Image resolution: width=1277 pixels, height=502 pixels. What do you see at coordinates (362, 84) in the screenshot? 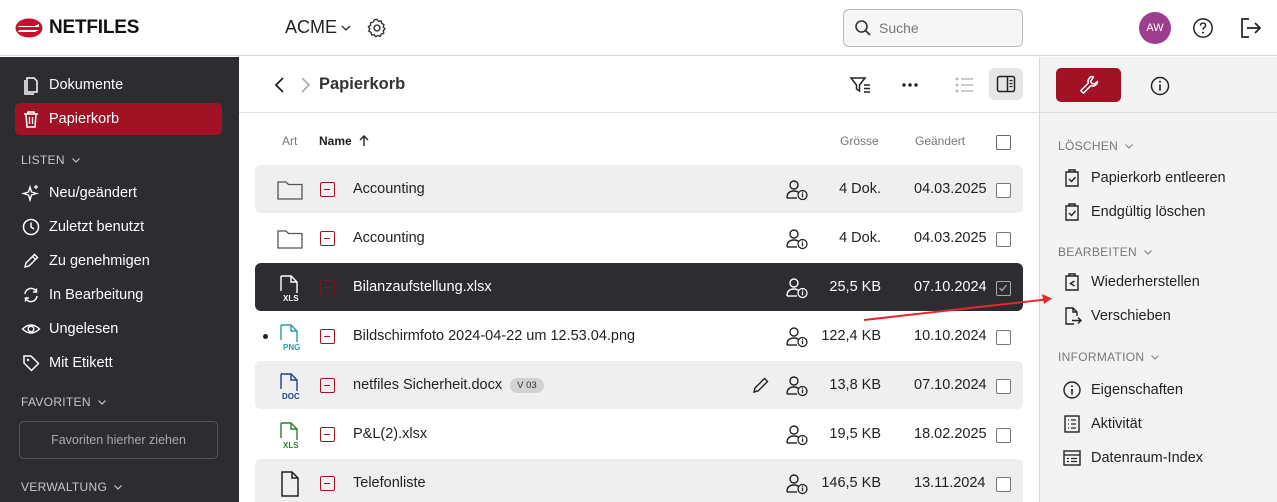
I see `breadcrumb: Papierkorb` at bounding box center [362, 84].